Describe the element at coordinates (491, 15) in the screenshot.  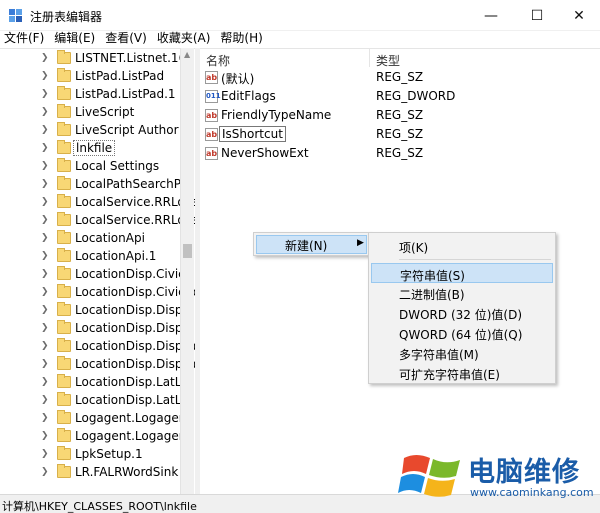
I see `minimize-button: —` at that location.